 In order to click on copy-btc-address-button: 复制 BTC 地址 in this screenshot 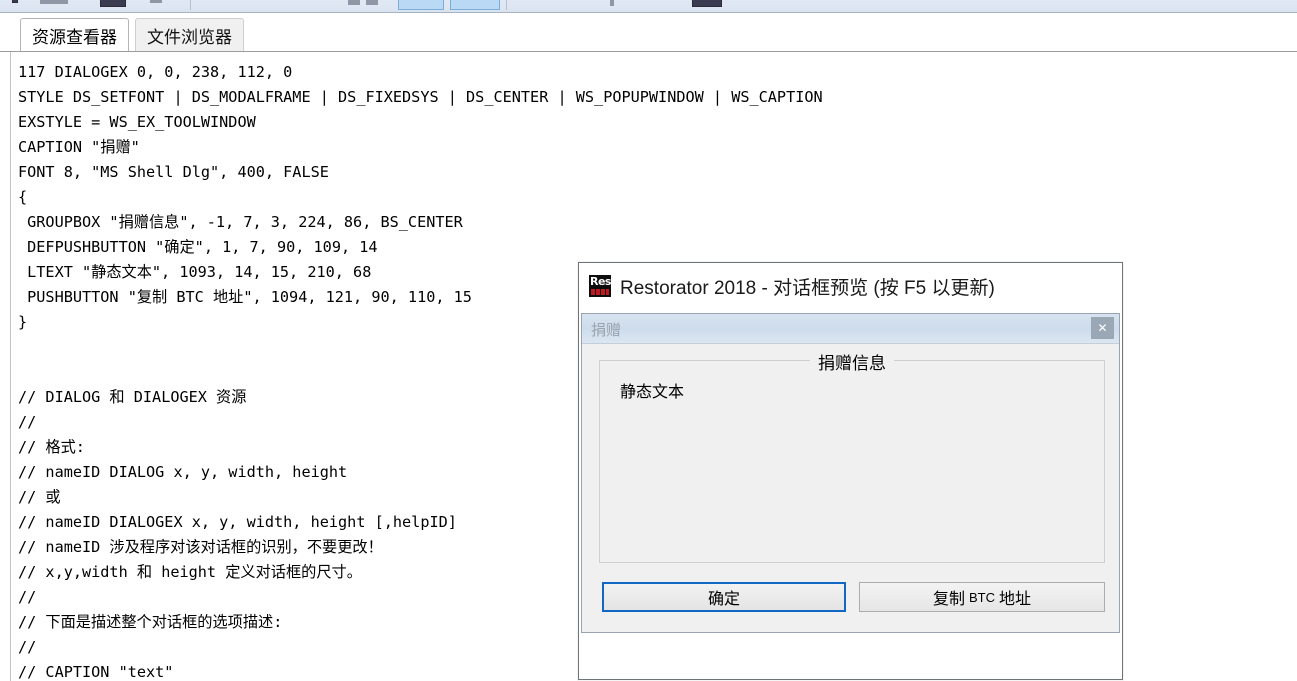, I will do `click(982, 597)`.